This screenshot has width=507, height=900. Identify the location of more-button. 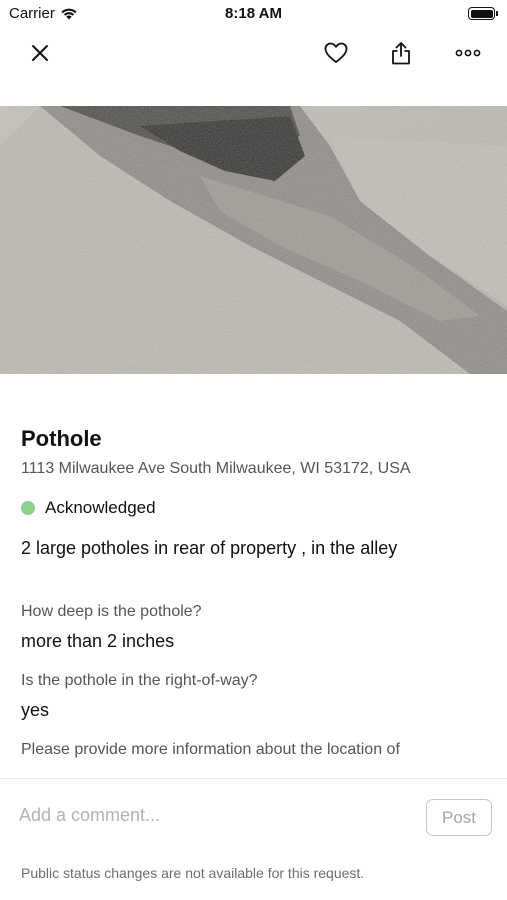
(468, 53).